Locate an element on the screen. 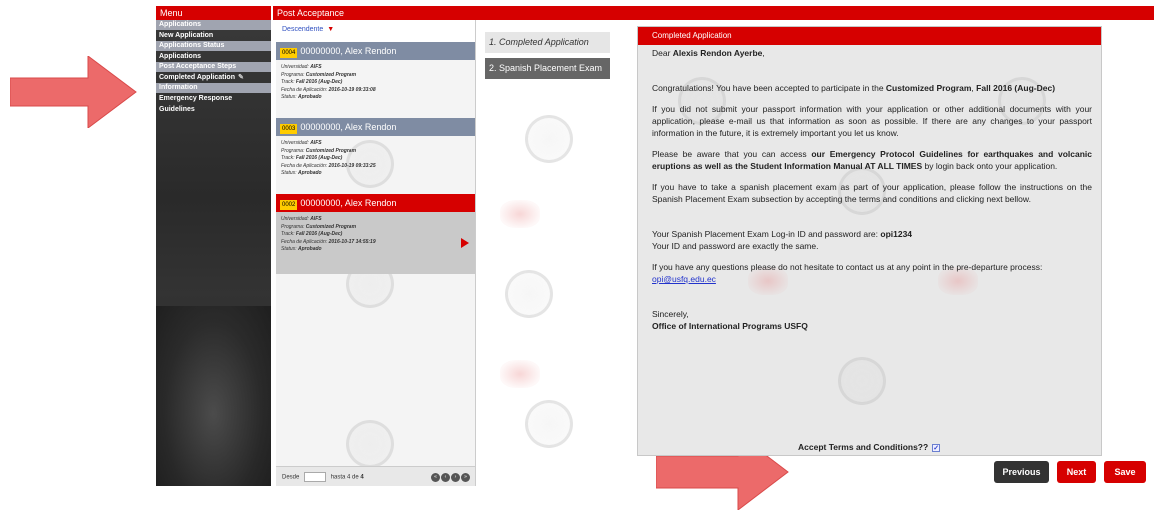  page-title: Post Acceptance is located at coordinates (713, 13).